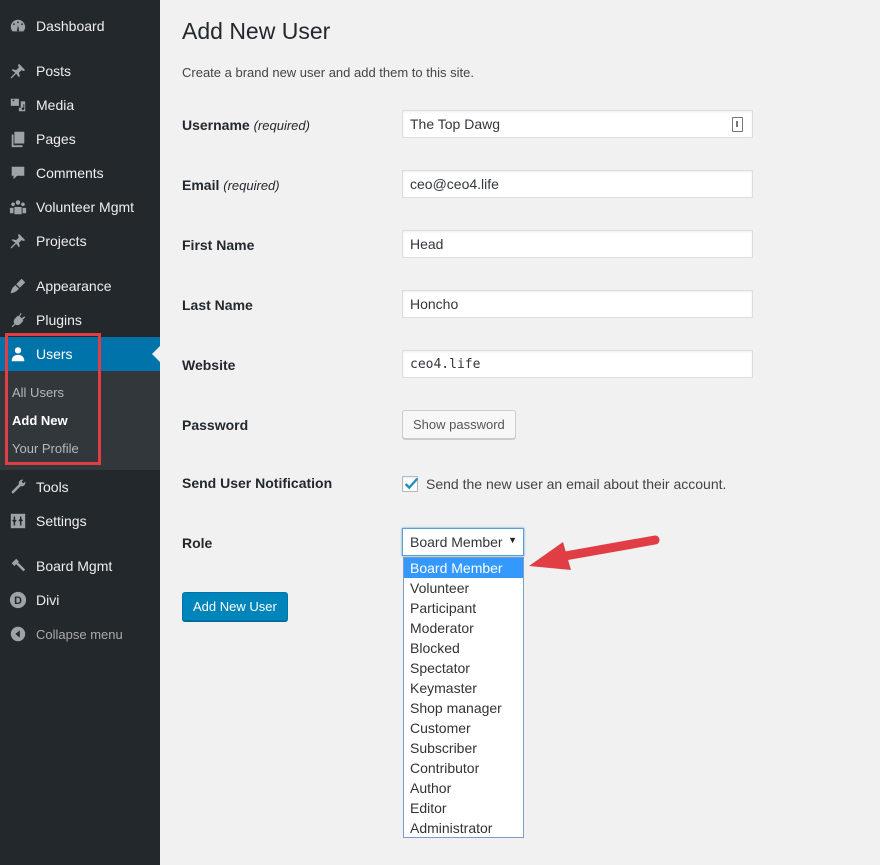 The image size is (880, 865). Describe the element at coordinates (577, 244) in the screenshot. I see `first-name-input: Head` at that location.